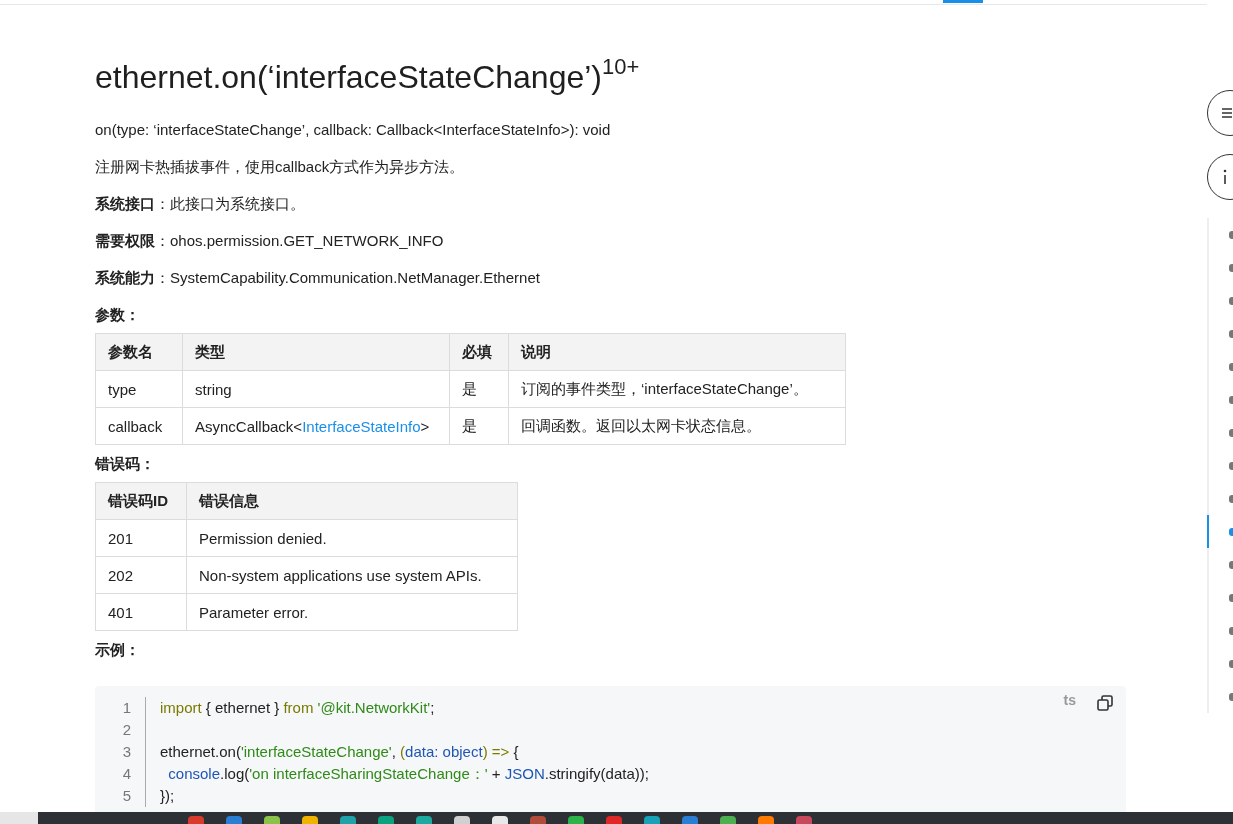 Image resolution: width=1233 pixels, height=824 pixels. Describe the element at coordinates (677, 426) in the screenshot. I see `table-cell: 回调函数。返回以太网卡状态信息。` at that location.